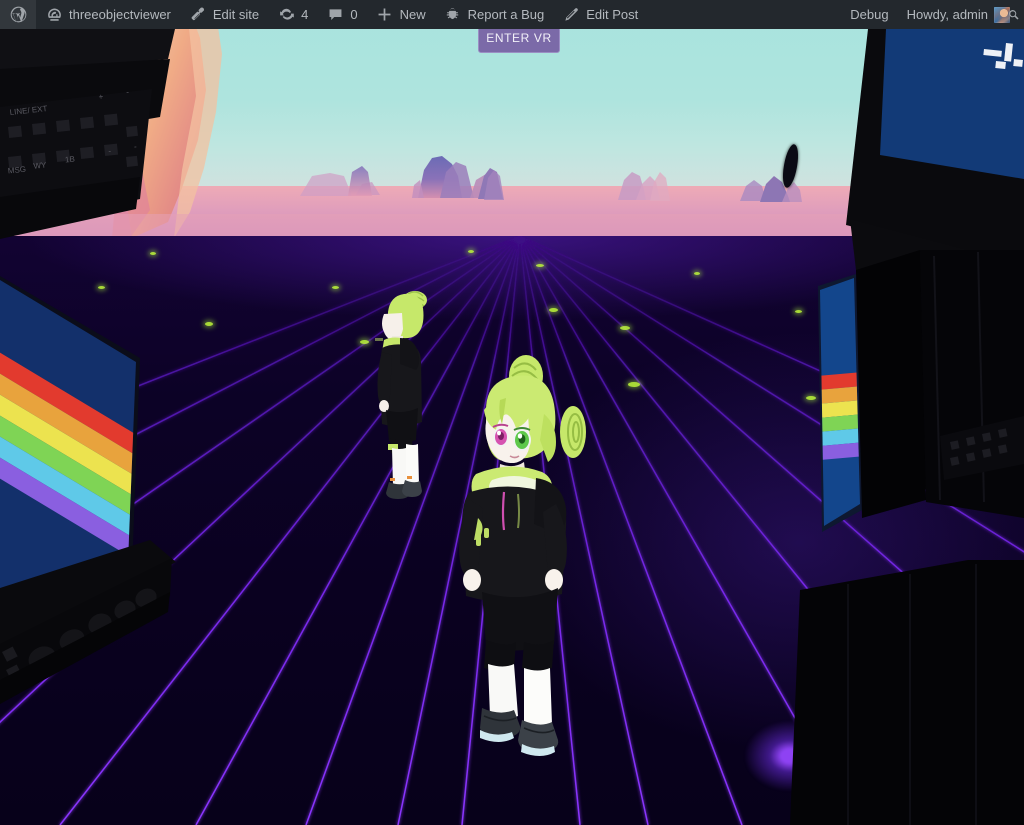 The width and height of the screenshot is (1024, 825). I want to click on admin-bar-updates-count: 4, so click(305, 14).